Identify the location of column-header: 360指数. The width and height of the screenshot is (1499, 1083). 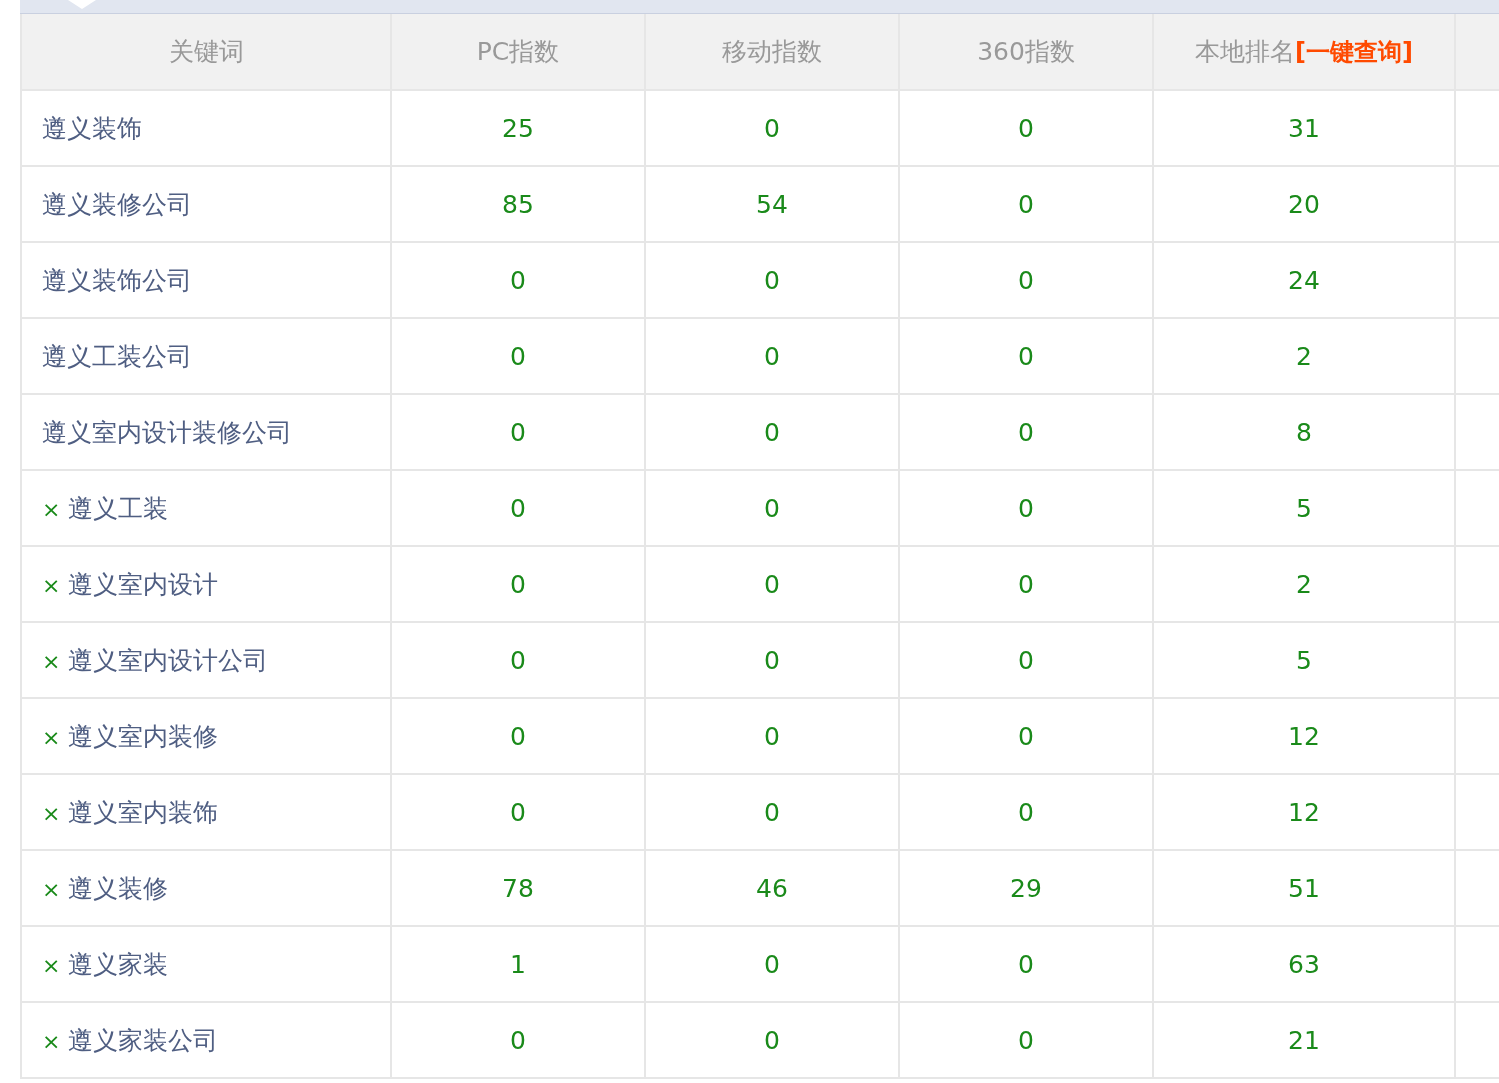
(1026, 51).